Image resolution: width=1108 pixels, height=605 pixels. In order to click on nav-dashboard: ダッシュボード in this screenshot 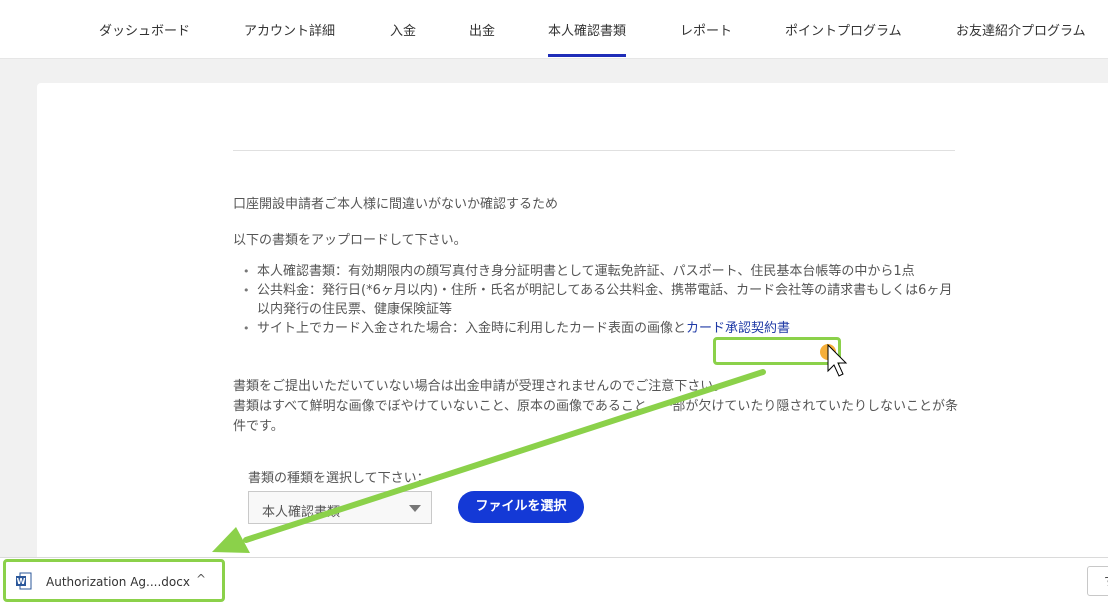, I will do `click(144, 29)`.